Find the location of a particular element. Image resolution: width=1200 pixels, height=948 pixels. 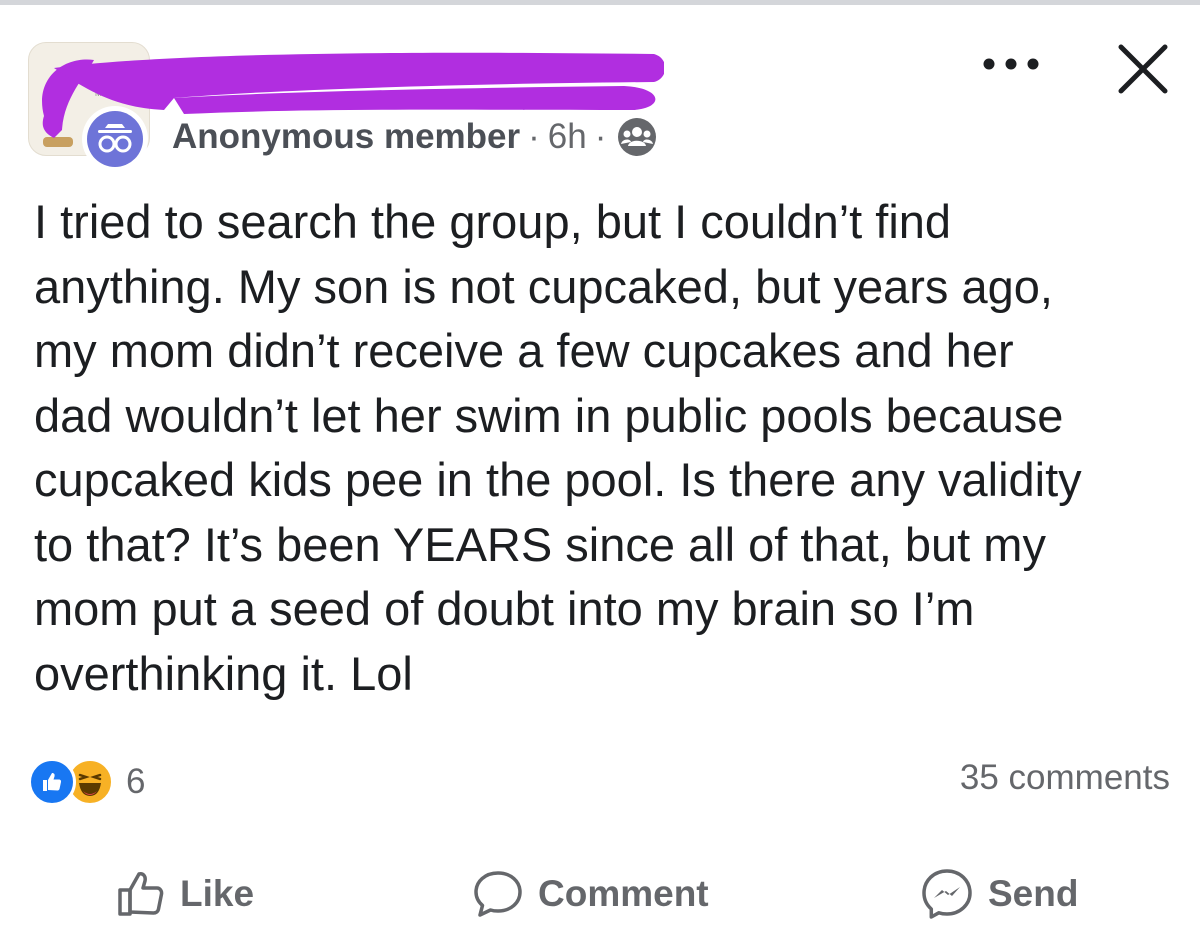

group-avatar-art is located at coordinates (58, 142).